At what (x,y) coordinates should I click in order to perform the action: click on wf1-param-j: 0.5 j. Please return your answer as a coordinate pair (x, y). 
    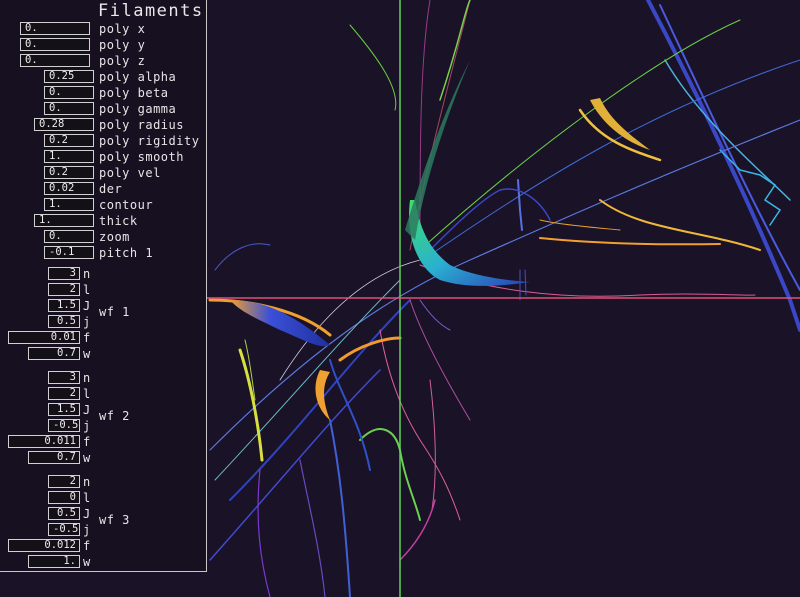
    Looking at the image, I should click on (50, 322).